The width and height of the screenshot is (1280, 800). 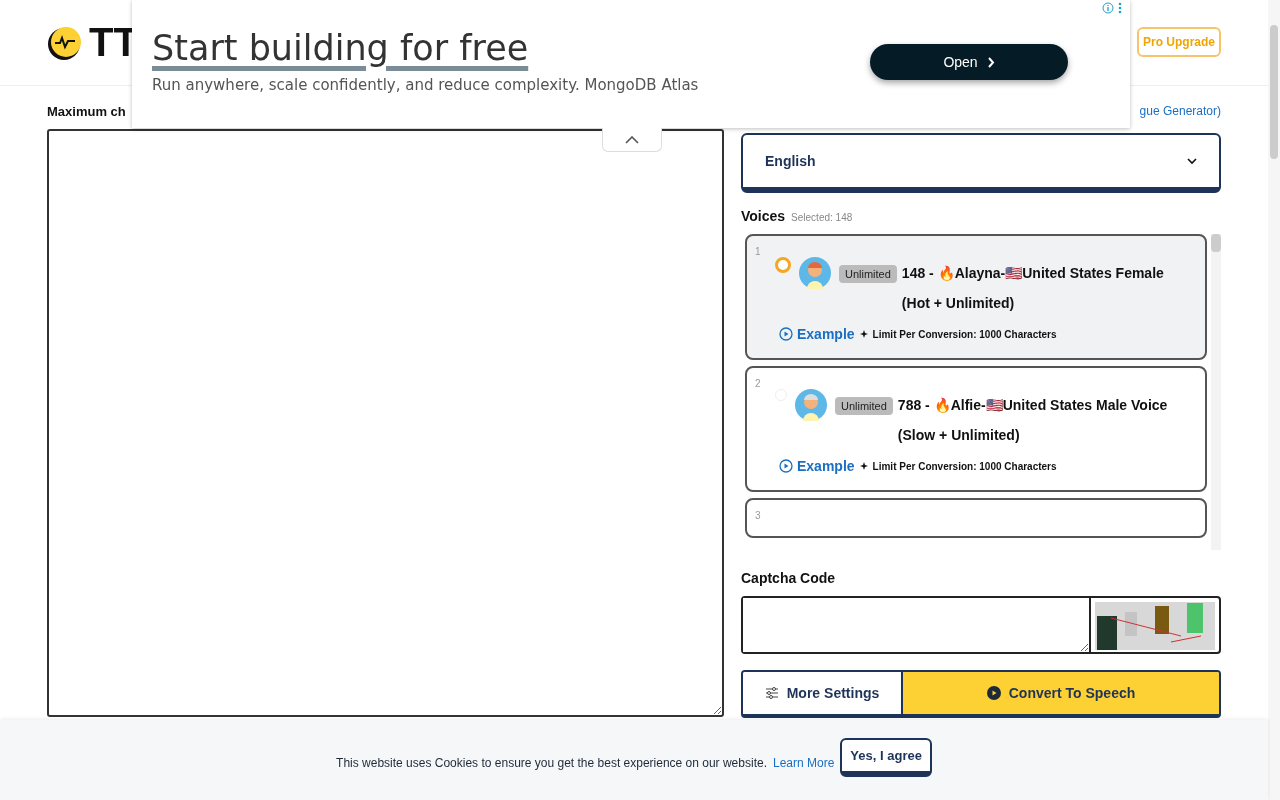 I want to click on chevron-right-icon, so click(x=991, y=62).